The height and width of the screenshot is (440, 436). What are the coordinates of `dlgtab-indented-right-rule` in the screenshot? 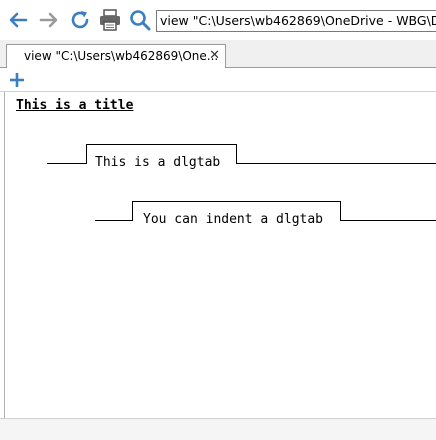 It's located at (388, 220).